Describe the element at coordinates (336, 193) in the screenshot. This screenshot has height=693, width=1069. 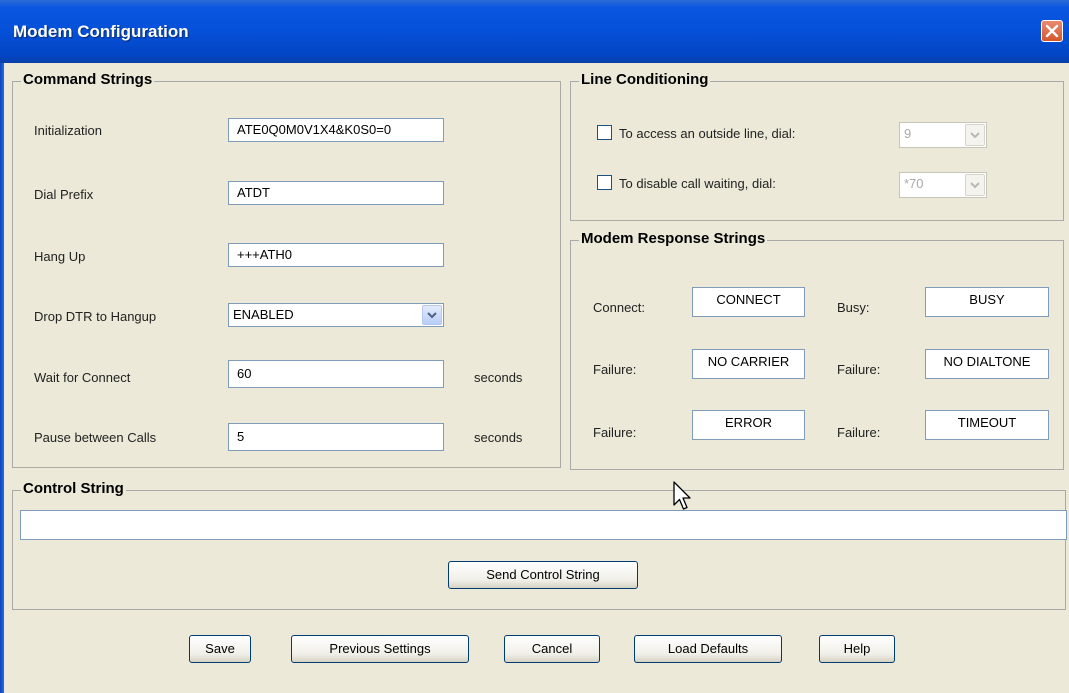
I see `dial-prefix-field: ATDT` at that location.